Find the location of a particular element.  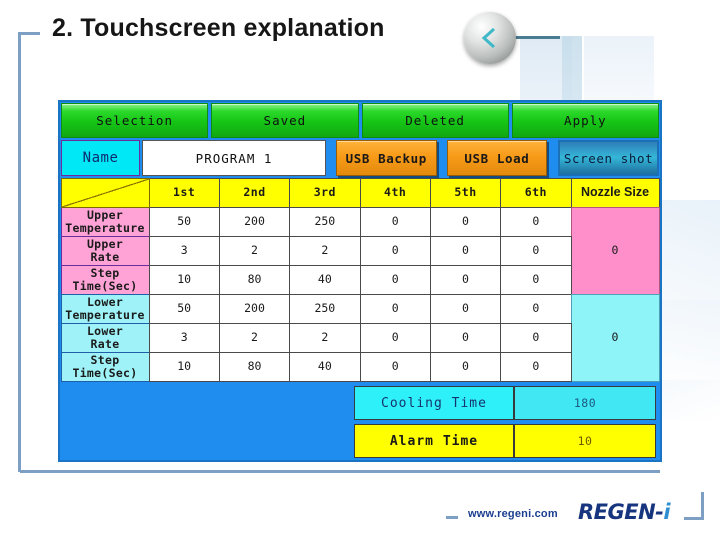

cell-lower-step-time-6th: 0 is located at coordinates (536, 366).